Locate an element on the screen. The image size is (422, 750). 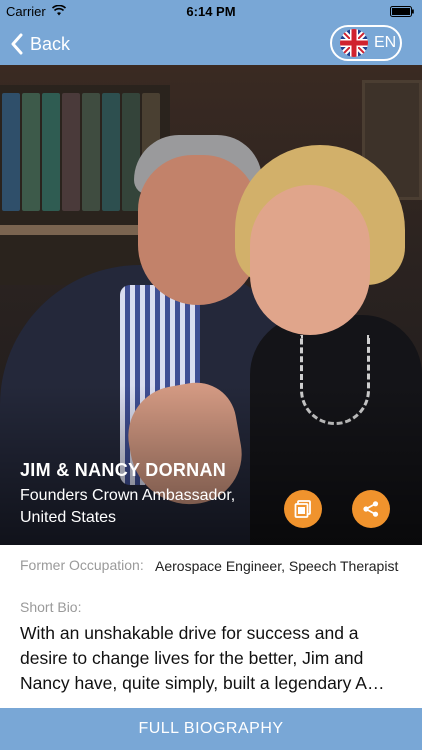
back-button: Back is located at coordinates (40, 44).